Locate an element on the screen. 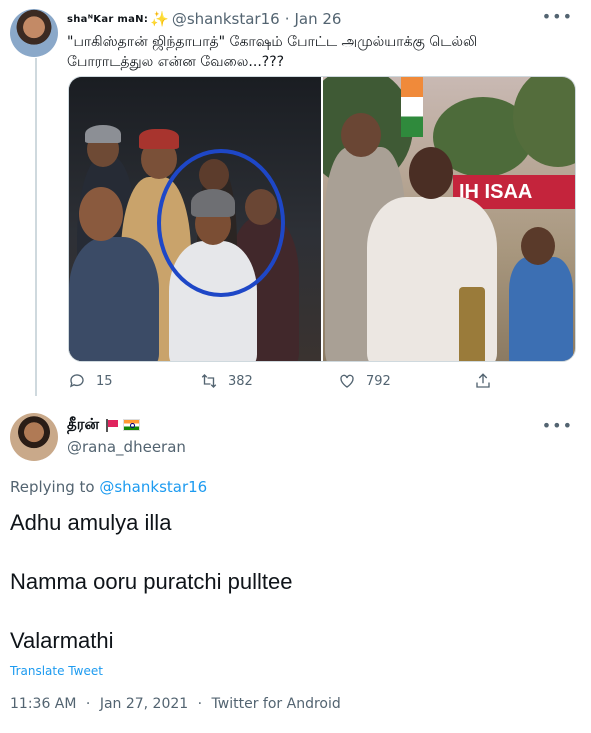  replying-to: Replying to @shankstar16 is located at coordinates (108, 487).